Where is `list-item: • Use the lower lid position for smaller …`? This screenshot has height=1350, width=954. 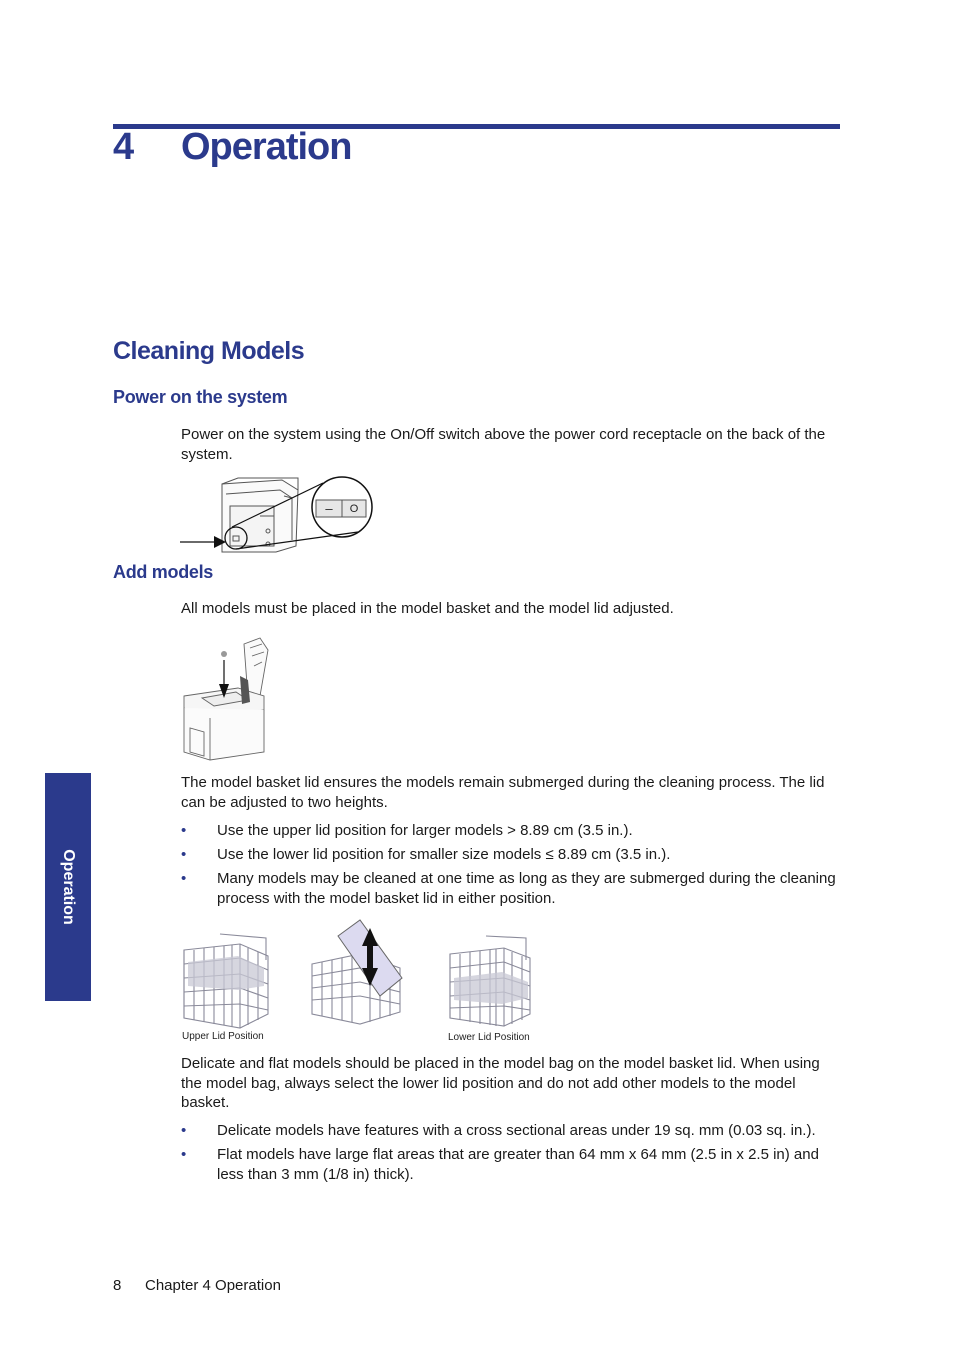 list-item: • Use the lower lid position for smaller … is located at coordinates (426, 854).